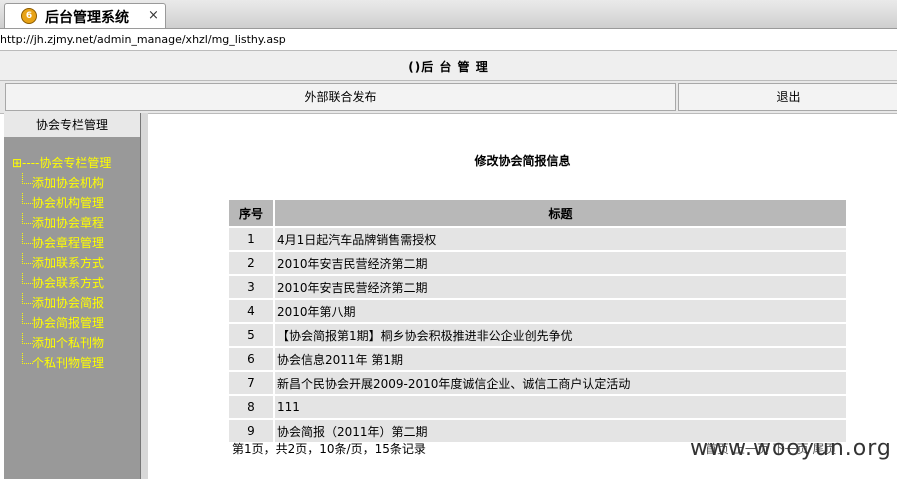 This screenshot has height=479, width=897. What do you see at coordinates (61, 243) in the screenshot?
I see `sidebar-item-charter-manage: 协会章程管理` at bounding box center [61, 243].